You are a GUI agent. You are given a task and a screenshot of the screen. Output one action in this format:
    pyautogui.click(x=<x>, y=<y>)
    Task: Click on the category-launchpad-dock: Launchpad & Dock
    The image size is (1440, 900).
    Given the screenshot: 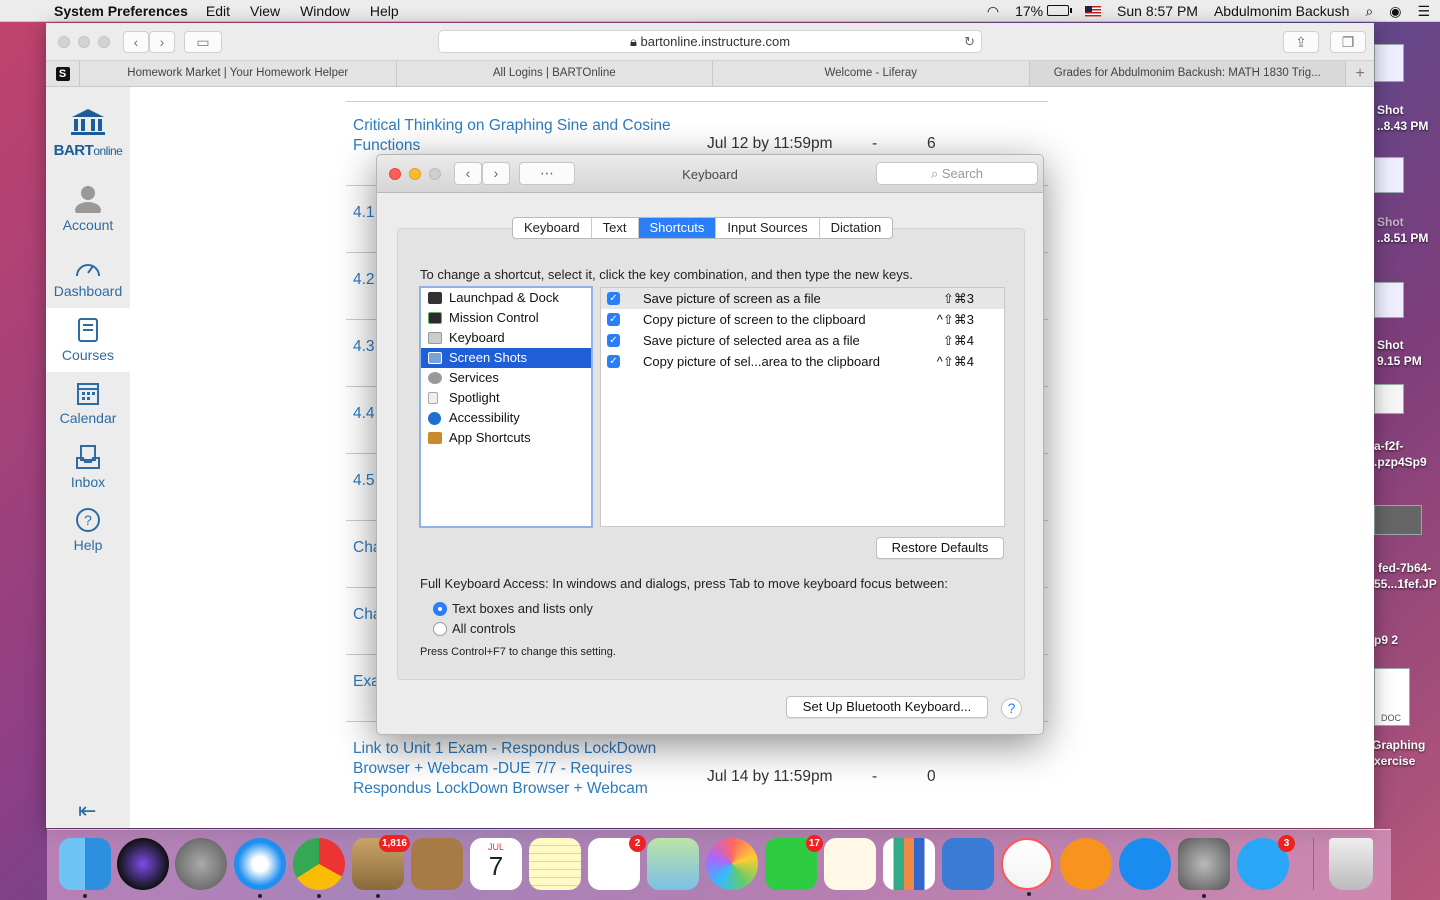 What is the action you would take?
    pyautogui.click(x=506, y=298)
    